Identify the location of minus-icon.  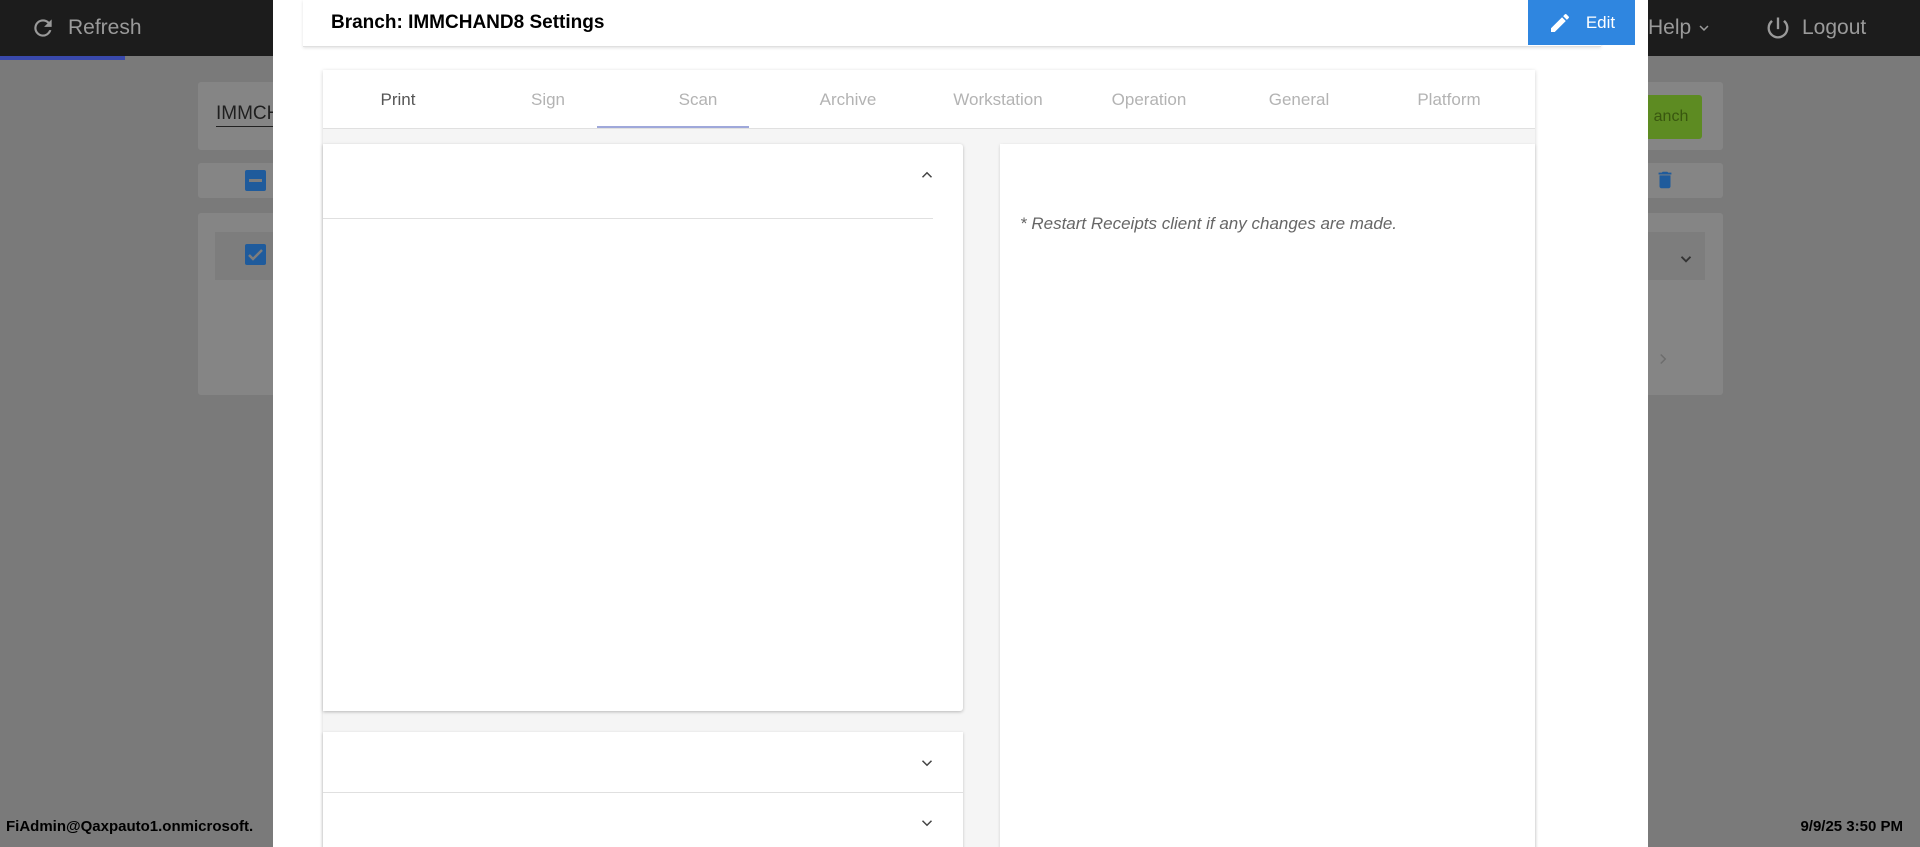
(255, 180).